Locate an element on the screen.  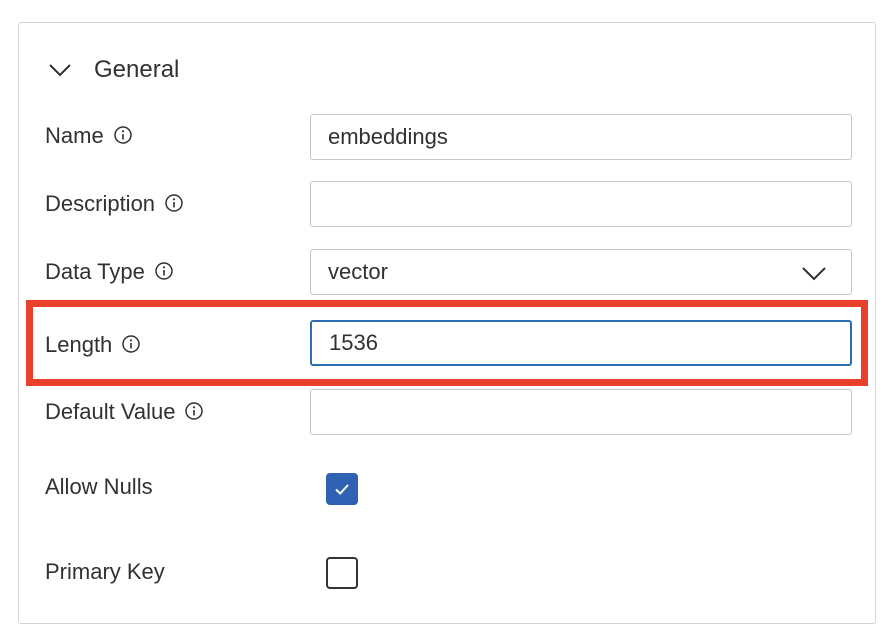
section-header-general: General is located at coordinates (112, 70).